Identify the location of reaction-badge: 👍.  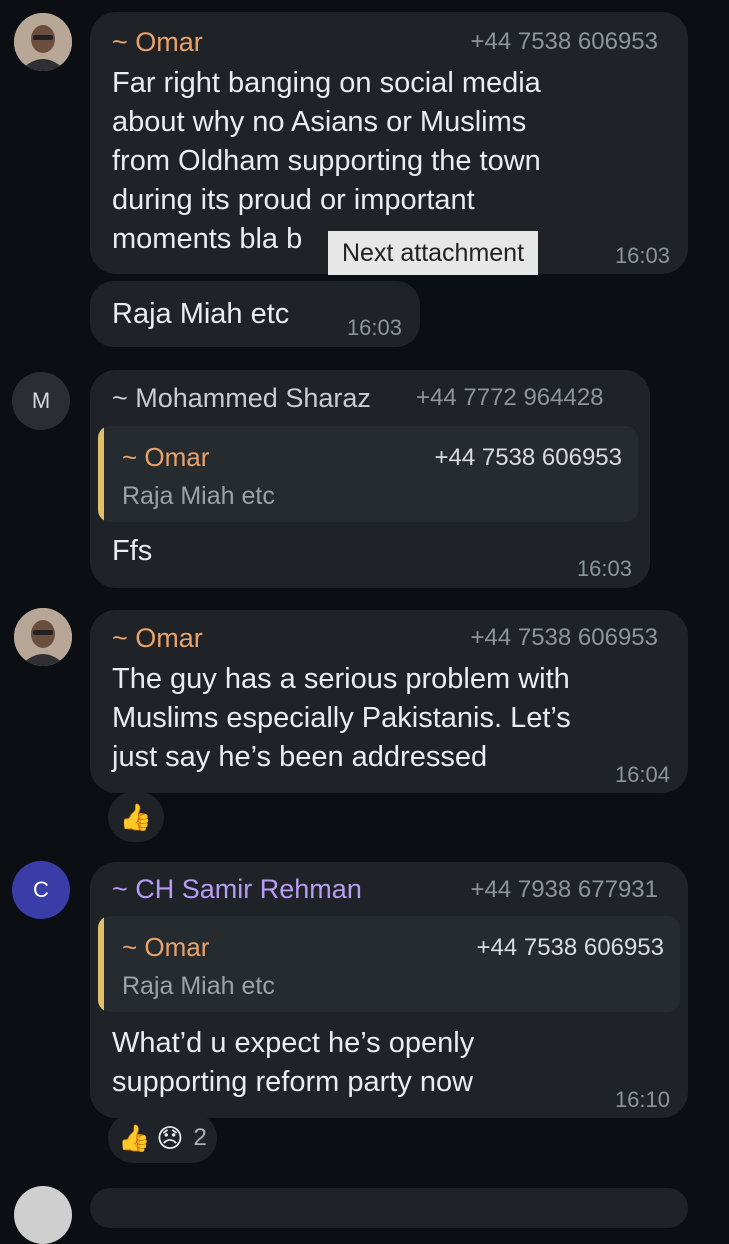
(136, 817).